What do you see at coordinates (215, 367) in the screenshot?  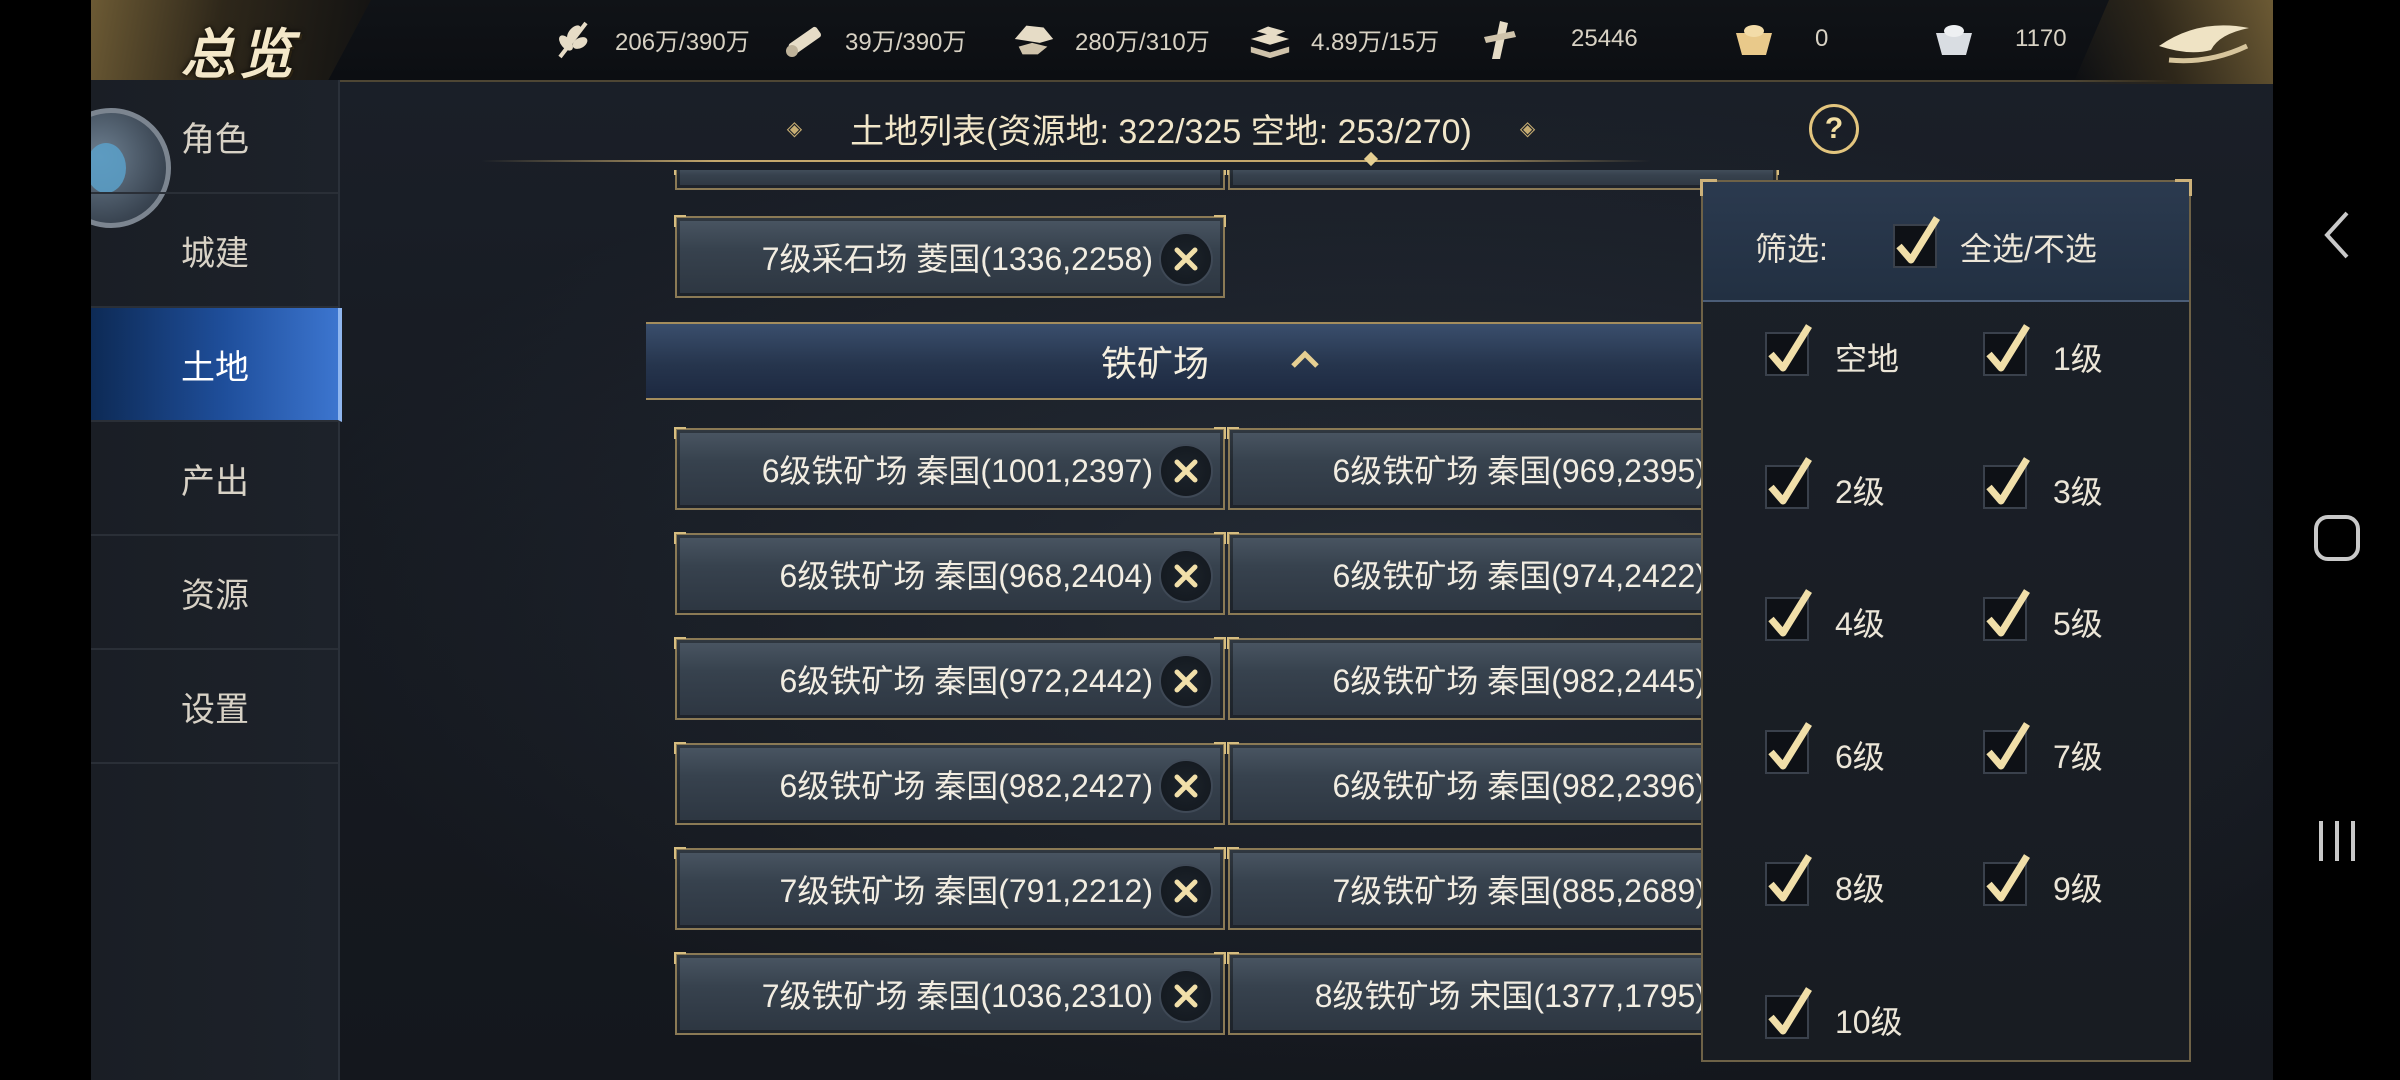 I see `sidebar-item-label: 土地` at bounding box center [215, 367].